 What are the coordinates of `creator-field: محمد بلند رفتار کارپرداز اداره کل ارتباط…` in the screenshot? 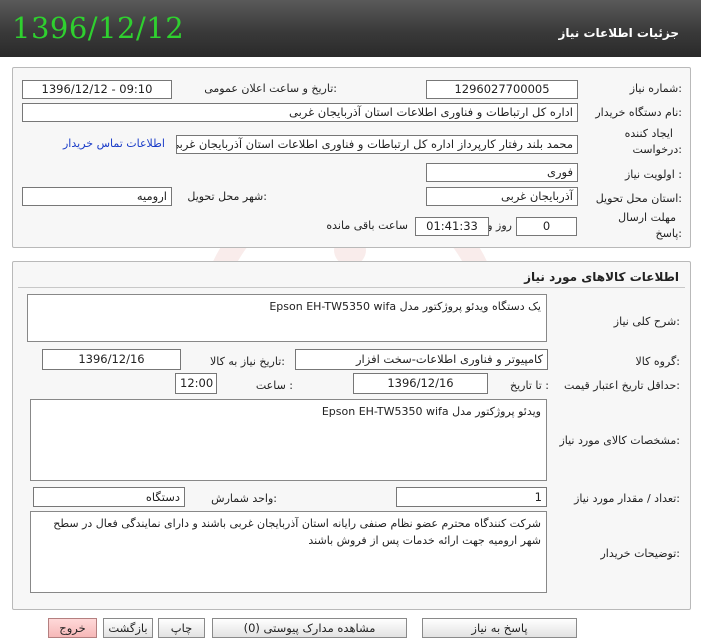 It's located at (377, 144).